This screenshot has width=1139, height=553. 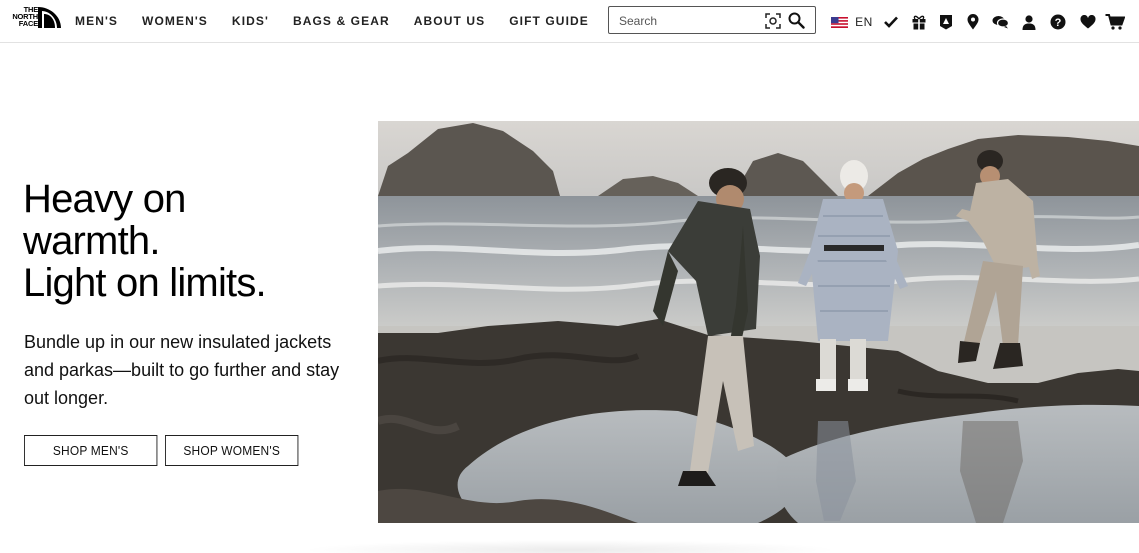 I want to click on search-box, so click(x=712, y=20).